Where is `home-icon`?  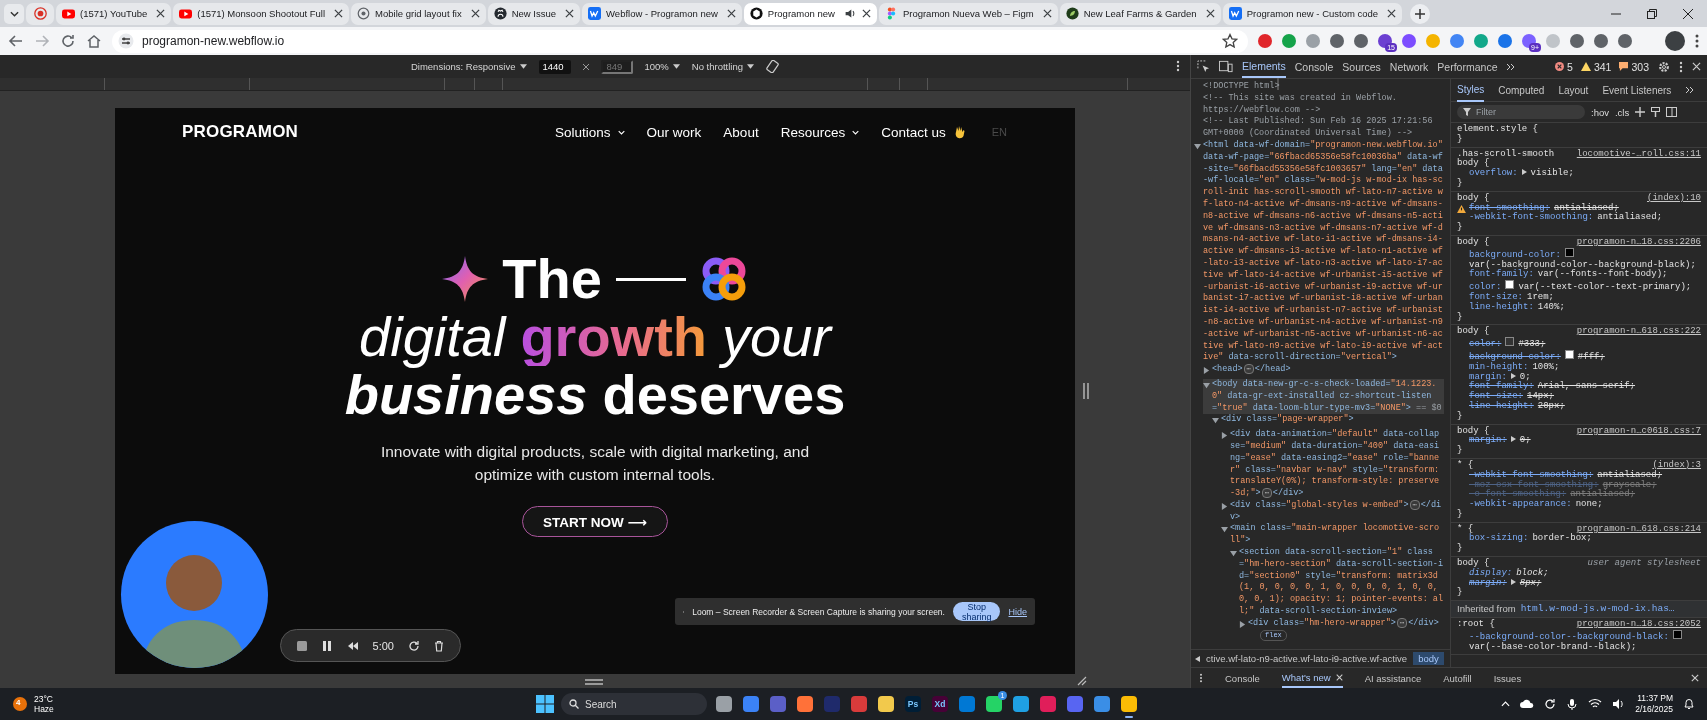 home-icon is located at coordinates (94, 41).